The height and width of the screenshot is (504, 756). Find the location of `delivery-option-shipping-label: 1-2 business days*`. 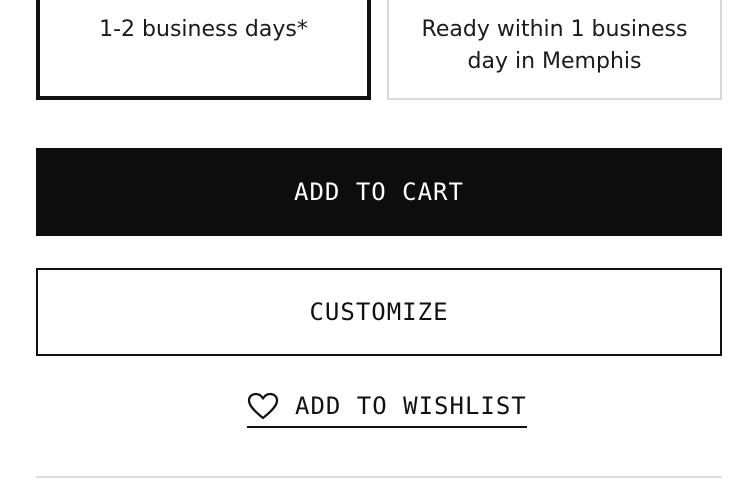

delivery-option-shipping-label: 1-2 business days* is located at coordinates (203, 29).